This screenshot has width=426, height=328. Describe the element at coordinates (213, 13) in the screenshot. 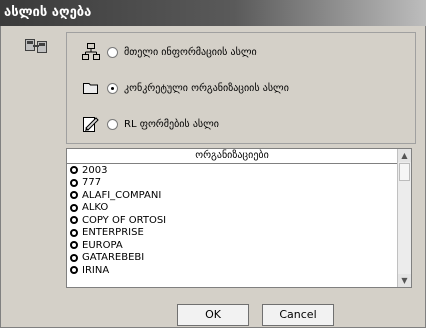

I see `window-title: ასლის აღება` at that location.